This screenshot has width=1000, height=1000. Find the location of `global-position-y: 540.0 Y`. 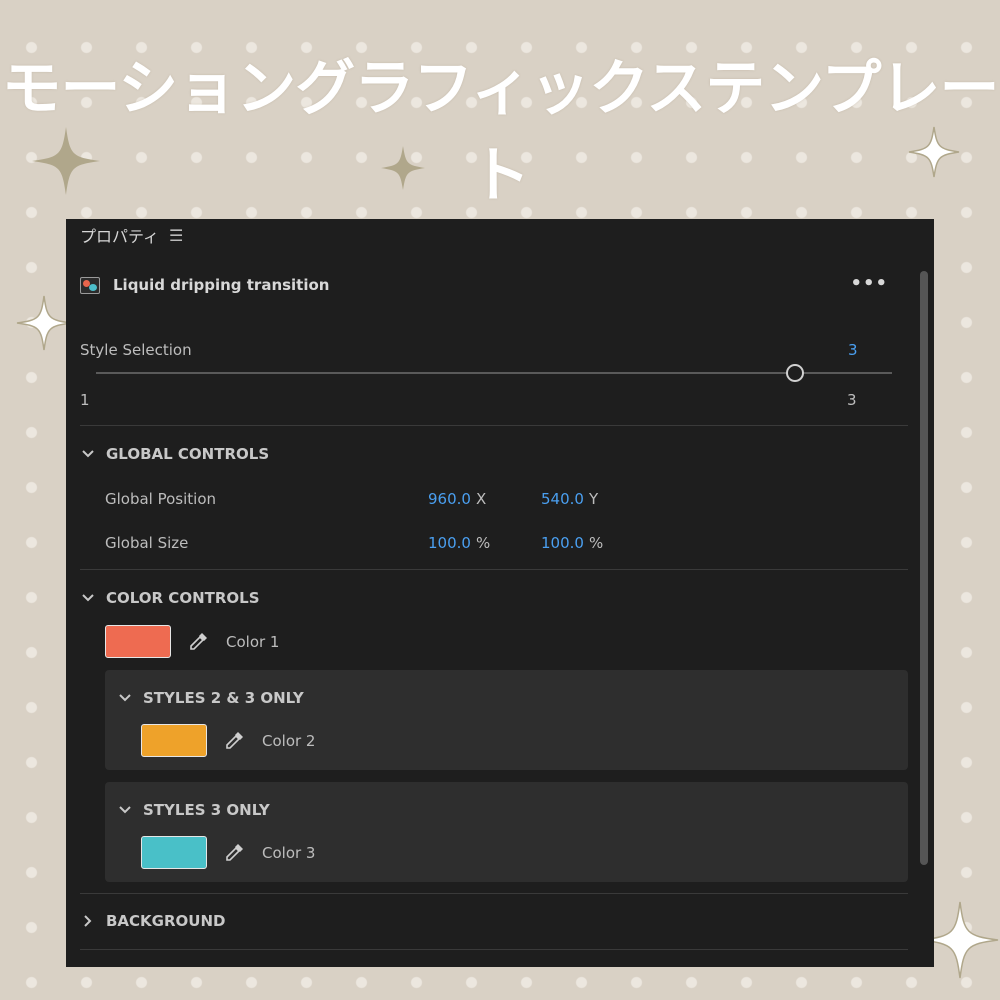

global-position-y: 540.0 Y is located at coordinates (569, 499).